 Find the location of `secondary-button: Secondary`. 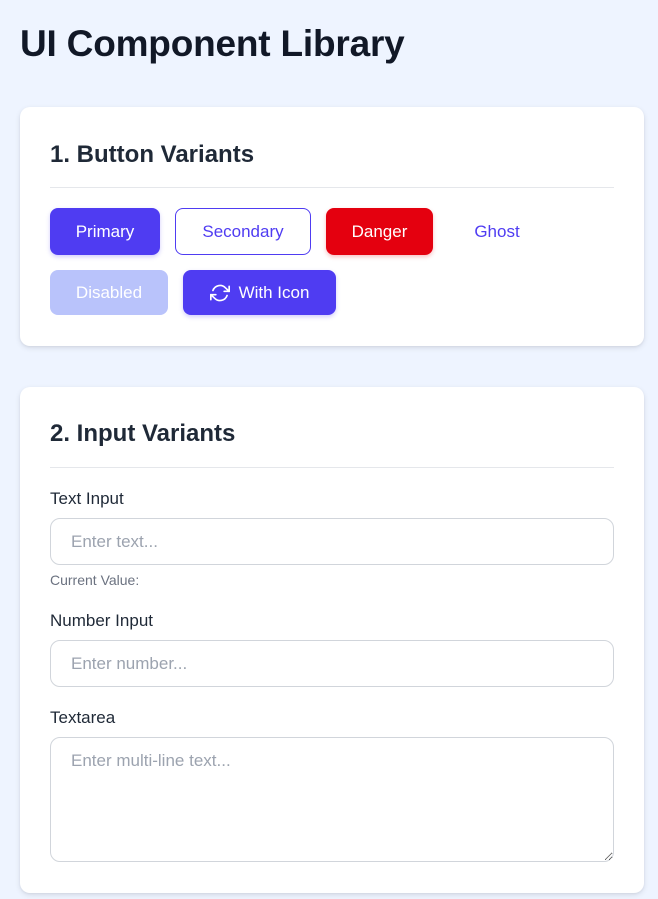

secondary-button: Secondary is located at coordinates (243, 231).